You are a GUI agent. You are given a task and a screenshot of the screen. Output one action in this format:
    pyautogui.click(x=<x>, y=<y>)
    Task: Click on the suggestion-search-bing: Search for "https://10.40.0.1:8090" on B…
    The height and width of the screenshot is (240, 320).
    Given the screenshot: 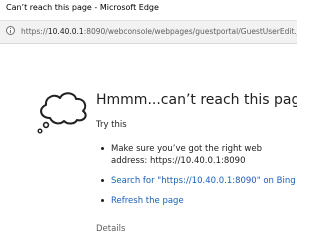 What is the action you would take?
    pyautogui.click(x=198, y=181)
    